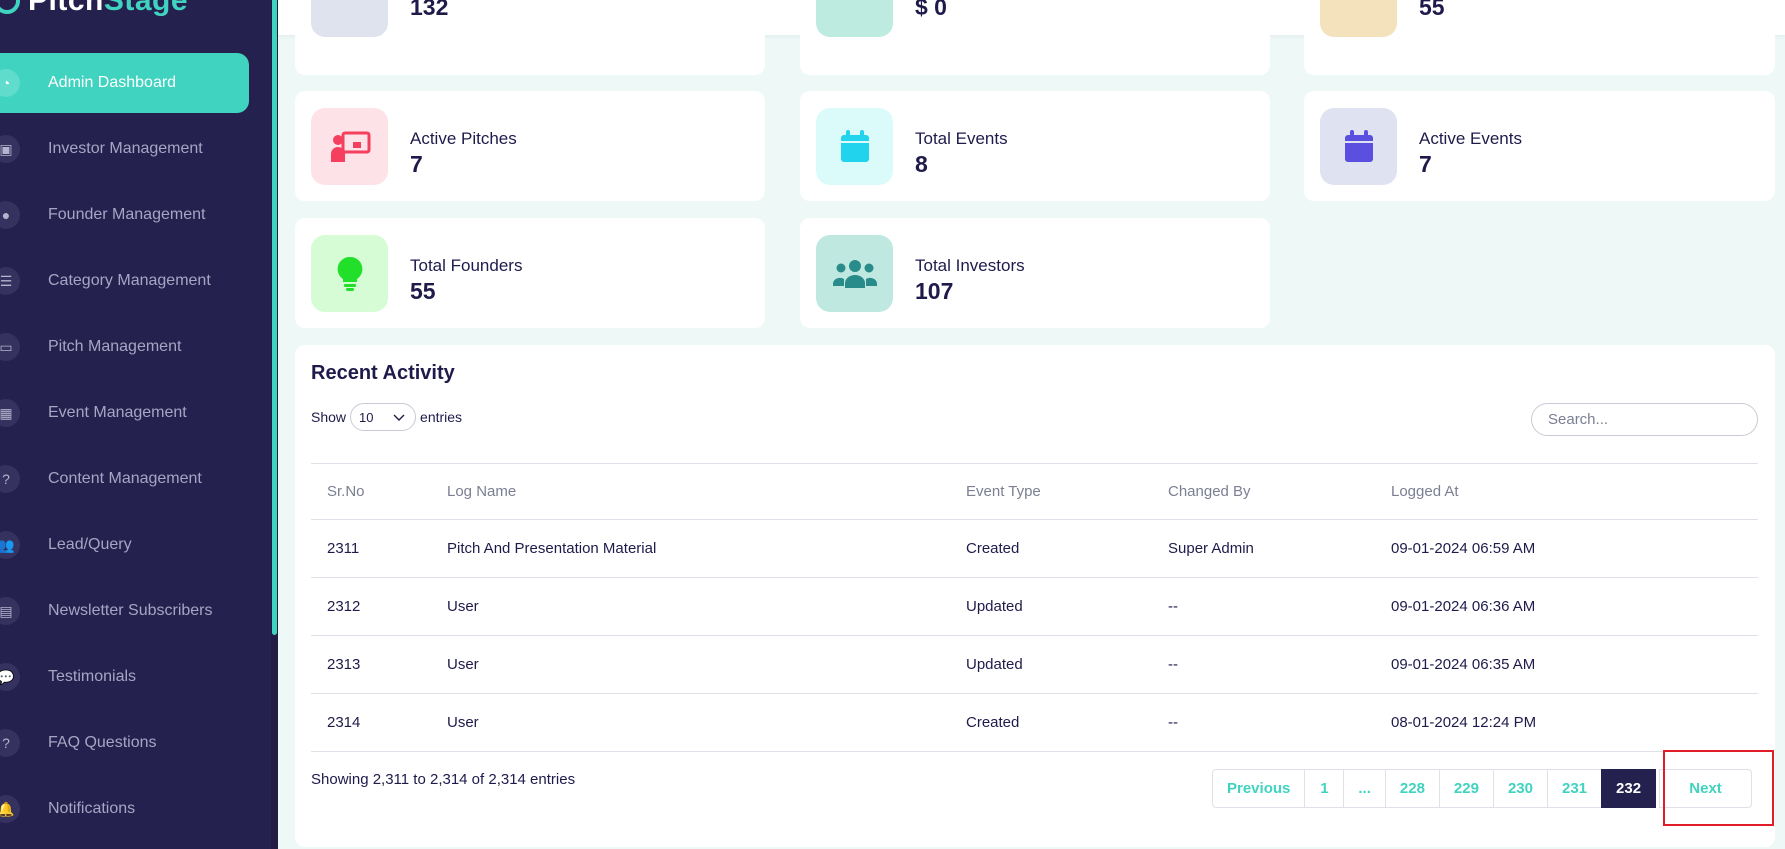 This screenshot has width=1785, height=849. What do you see at coordinates (1358, 18) in the screenshot?
I see `star-icon` at bounding box center [1358, 18].